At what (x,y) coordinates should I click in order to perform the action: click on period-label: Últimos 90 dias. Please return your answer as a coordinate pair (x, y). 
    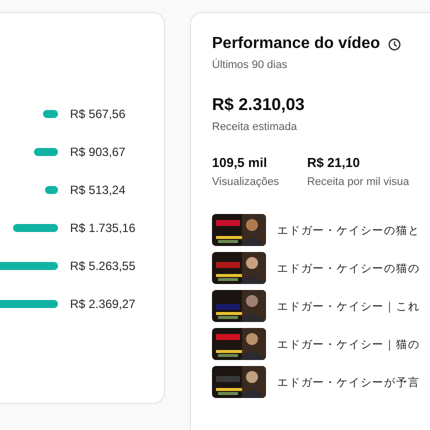
    Looking at the image, I should click on (250, 65).